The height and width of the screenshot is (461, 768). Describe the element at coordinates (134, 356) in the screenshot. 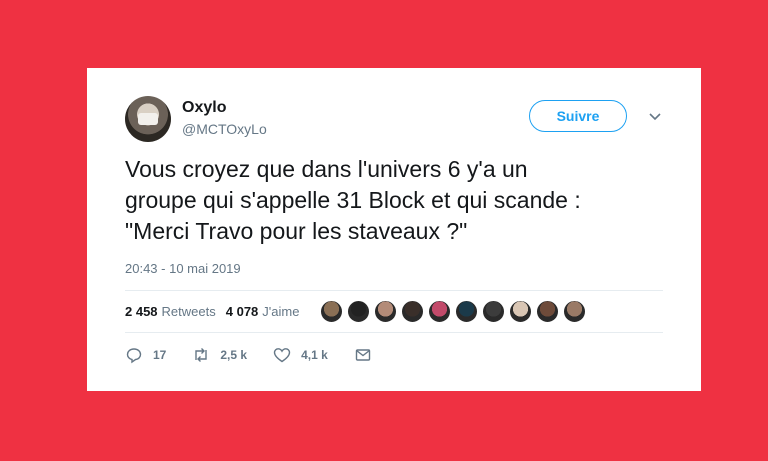

I see `reply-icon` at that location.